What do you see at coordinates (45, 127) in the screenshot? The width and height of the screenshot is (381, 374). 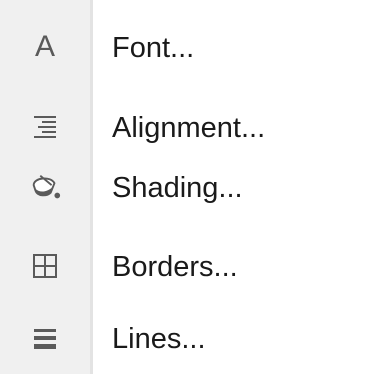 I see `alignment-icon` at bounding box center [45, 127].